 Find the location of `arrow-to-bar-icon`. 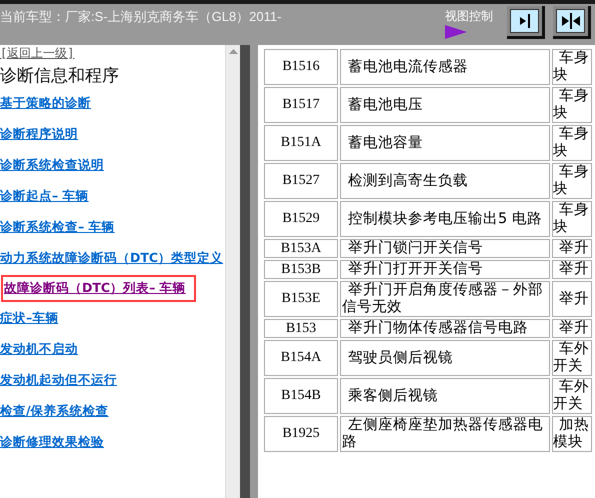

arrow-to-bar-icon is located at coordinates (525, 21).